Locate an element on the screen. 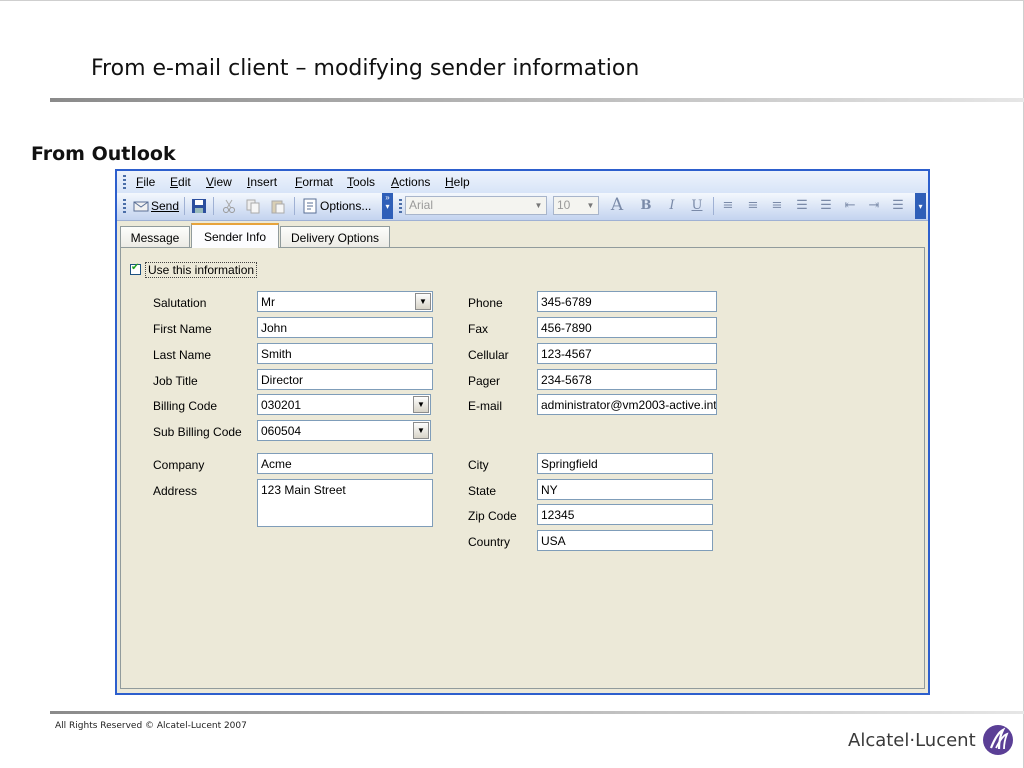 This screenshot has height=768, width=1024. billing-code-value: 030201 is located at coordinates (281, 405).